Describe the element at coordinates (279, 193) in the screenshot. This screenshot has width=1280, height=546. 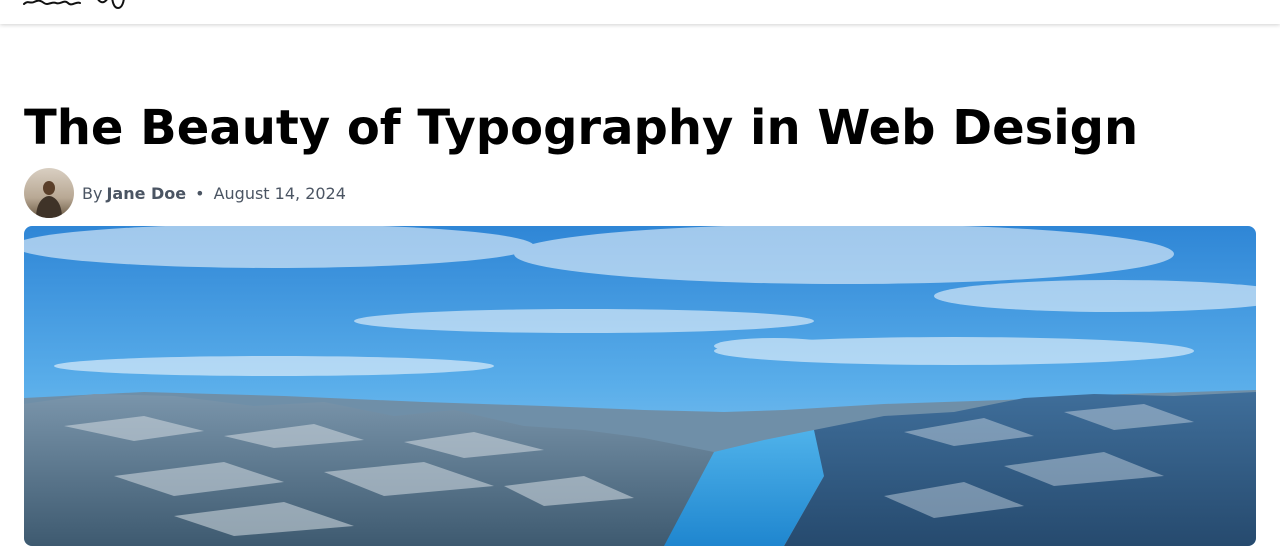
I see `publish-date: August 14, 2024` at that location.